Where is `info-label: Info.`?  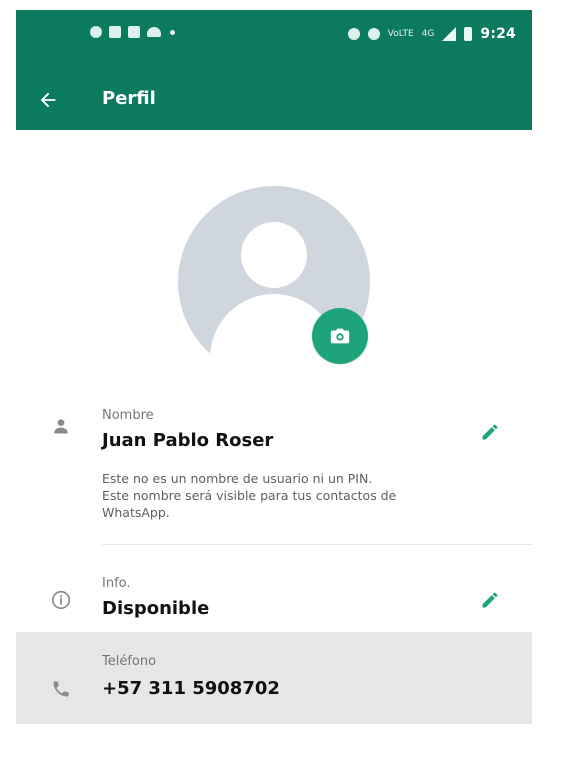 info-label: Info. is located at coordinates (116, 583).